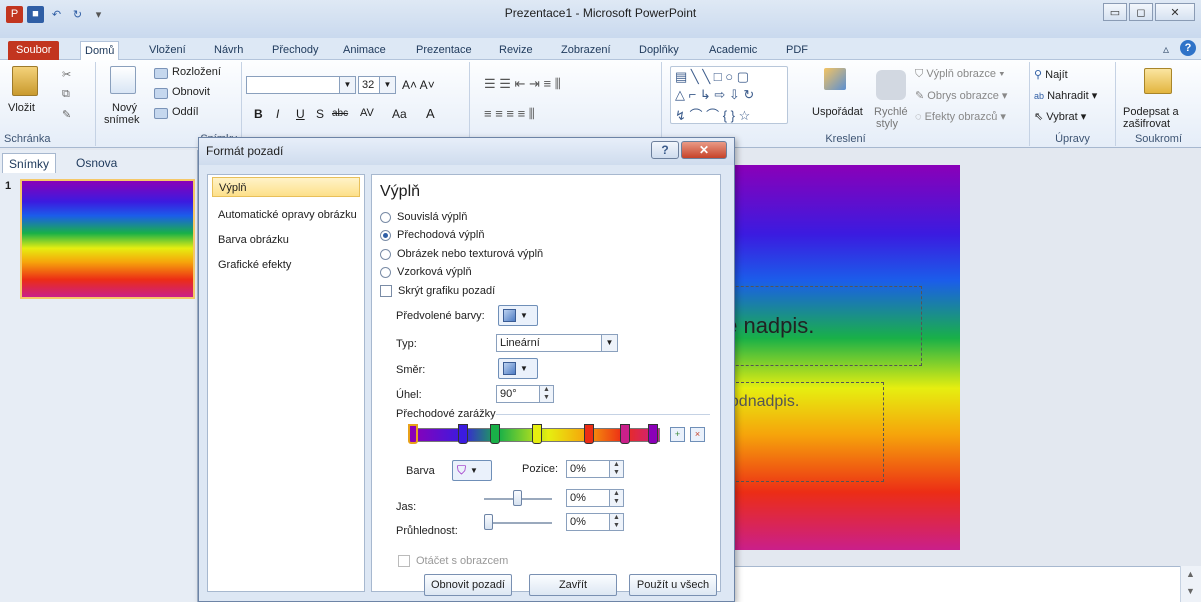  I want to click on select-button: ⇖ Vybrat ▾, so click(1060, 116).